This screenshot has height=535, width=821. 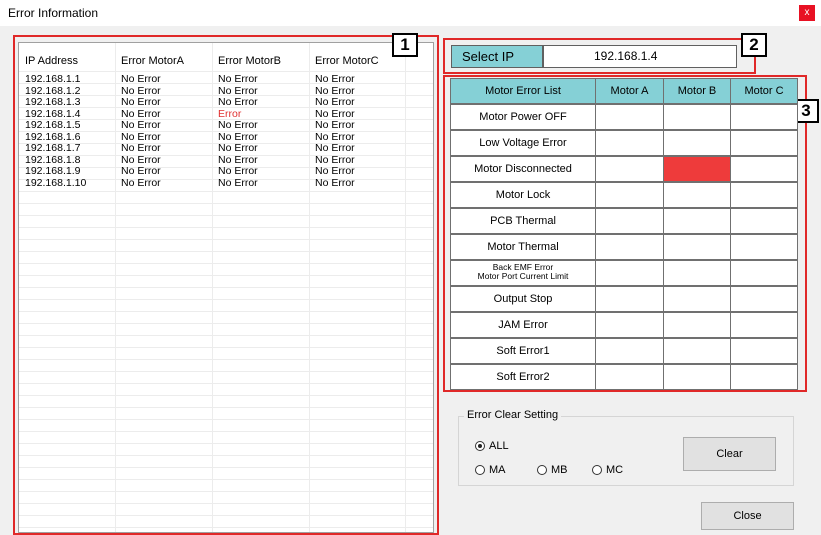 What do you see at coordinates (53, 13) in the screenshot?
I see `window-title: Error Information` at bounding box center [53, 13].